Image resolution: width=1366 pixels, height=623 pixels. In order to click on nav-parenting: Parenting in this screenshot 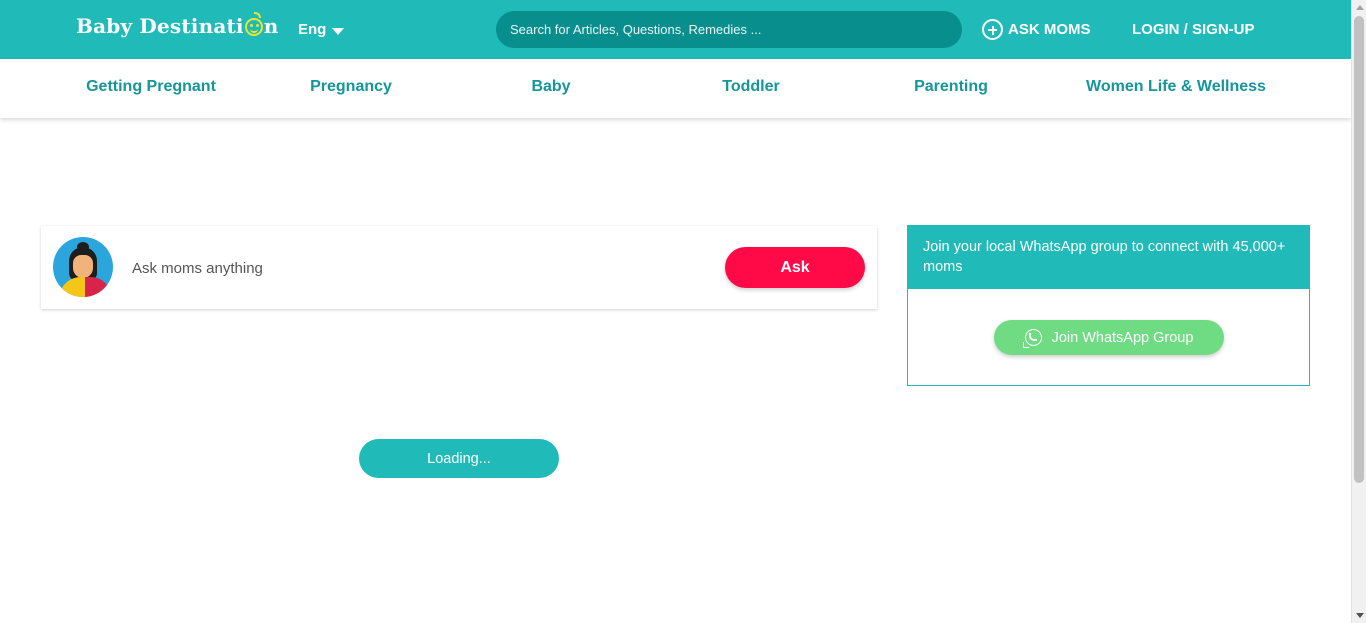, I will do `click(951, 87)`.